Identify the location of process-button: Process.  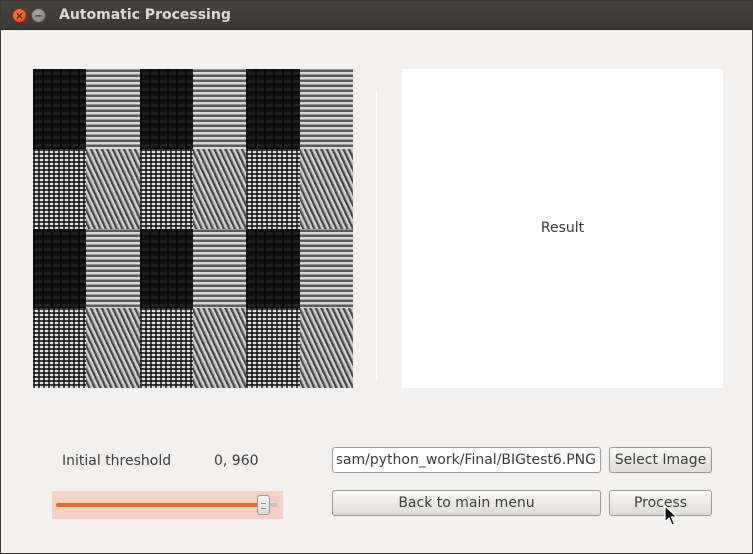
(660, 503).